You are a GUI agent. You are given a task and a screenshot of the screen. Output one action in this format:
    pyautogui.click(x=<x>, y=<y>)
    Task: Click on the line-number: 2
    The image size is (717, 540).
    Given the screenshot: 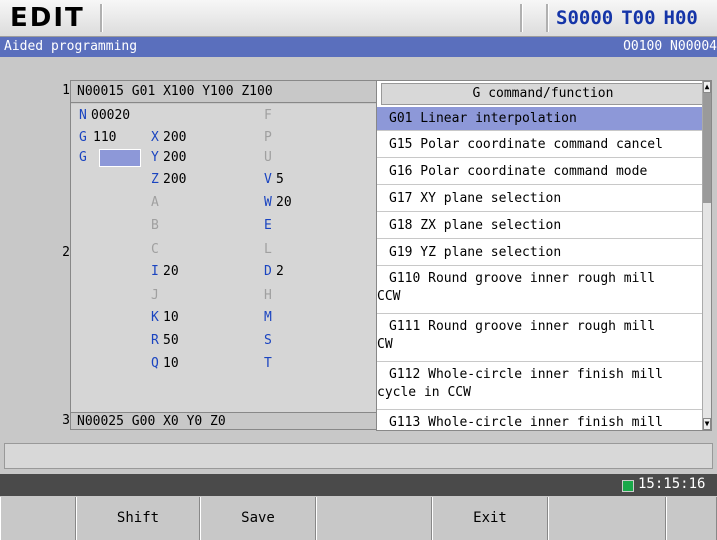 What is the action you would take?
    pyautogui.click(x=66, y=252)
    